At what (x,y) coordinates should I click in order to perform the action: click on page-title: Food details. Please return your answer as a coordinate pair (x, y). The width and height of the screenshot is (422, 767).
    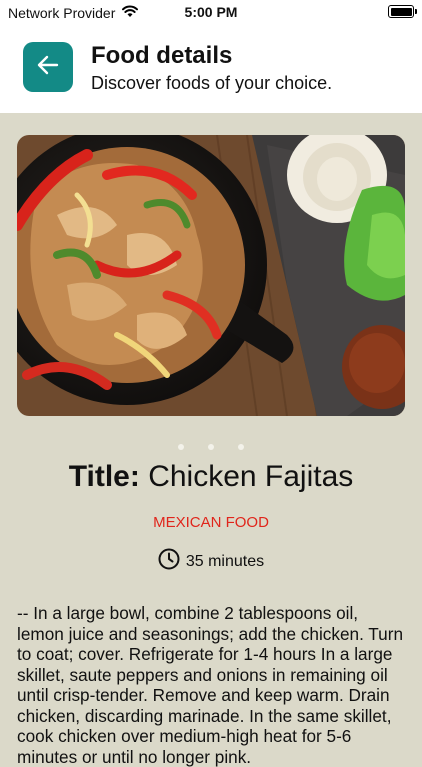
    Looking at the image, I should click on (162, 55).